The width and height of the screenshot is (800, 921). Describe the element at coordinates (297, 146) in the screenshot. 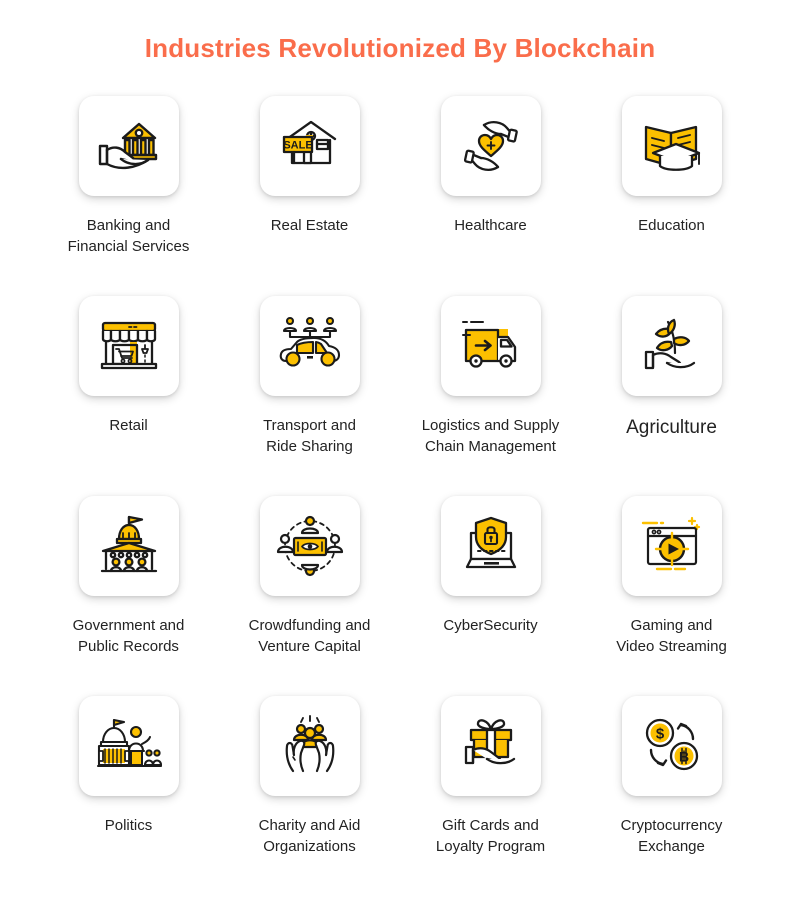

I see `sale-sign-text: SALE` at that location.